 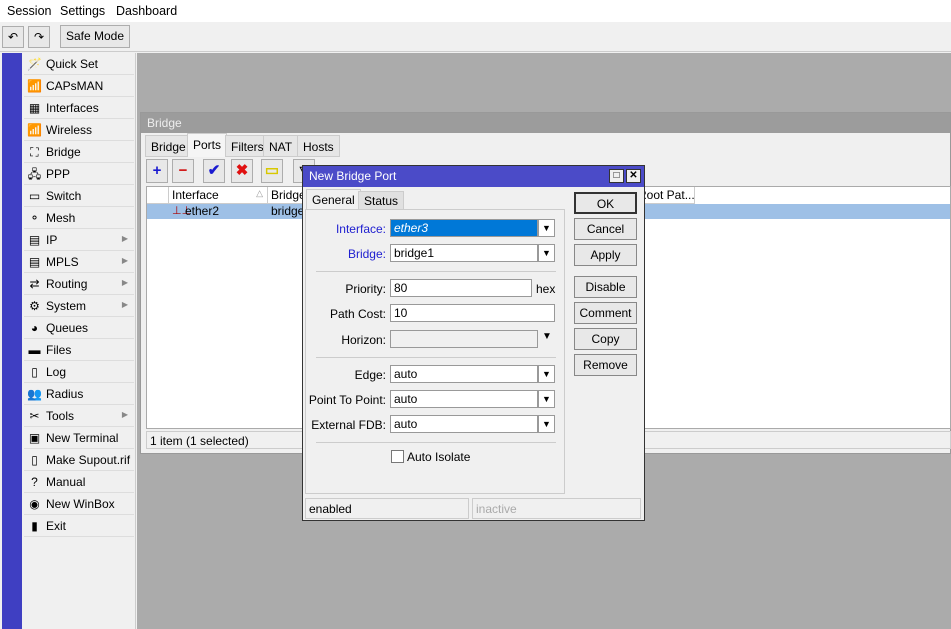 I want to click on menu-dashboard: Dashboard, so click(x=146, y=11).